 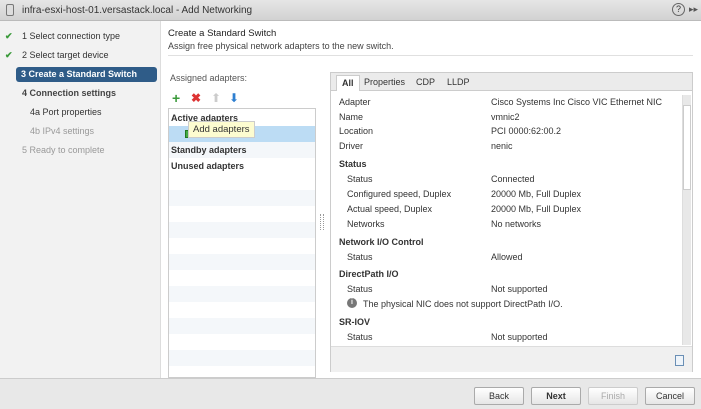 What do you see at coordinates (352, 303) in the screenshot?
I see `info-icon: i` at bounding box center [352, 303].